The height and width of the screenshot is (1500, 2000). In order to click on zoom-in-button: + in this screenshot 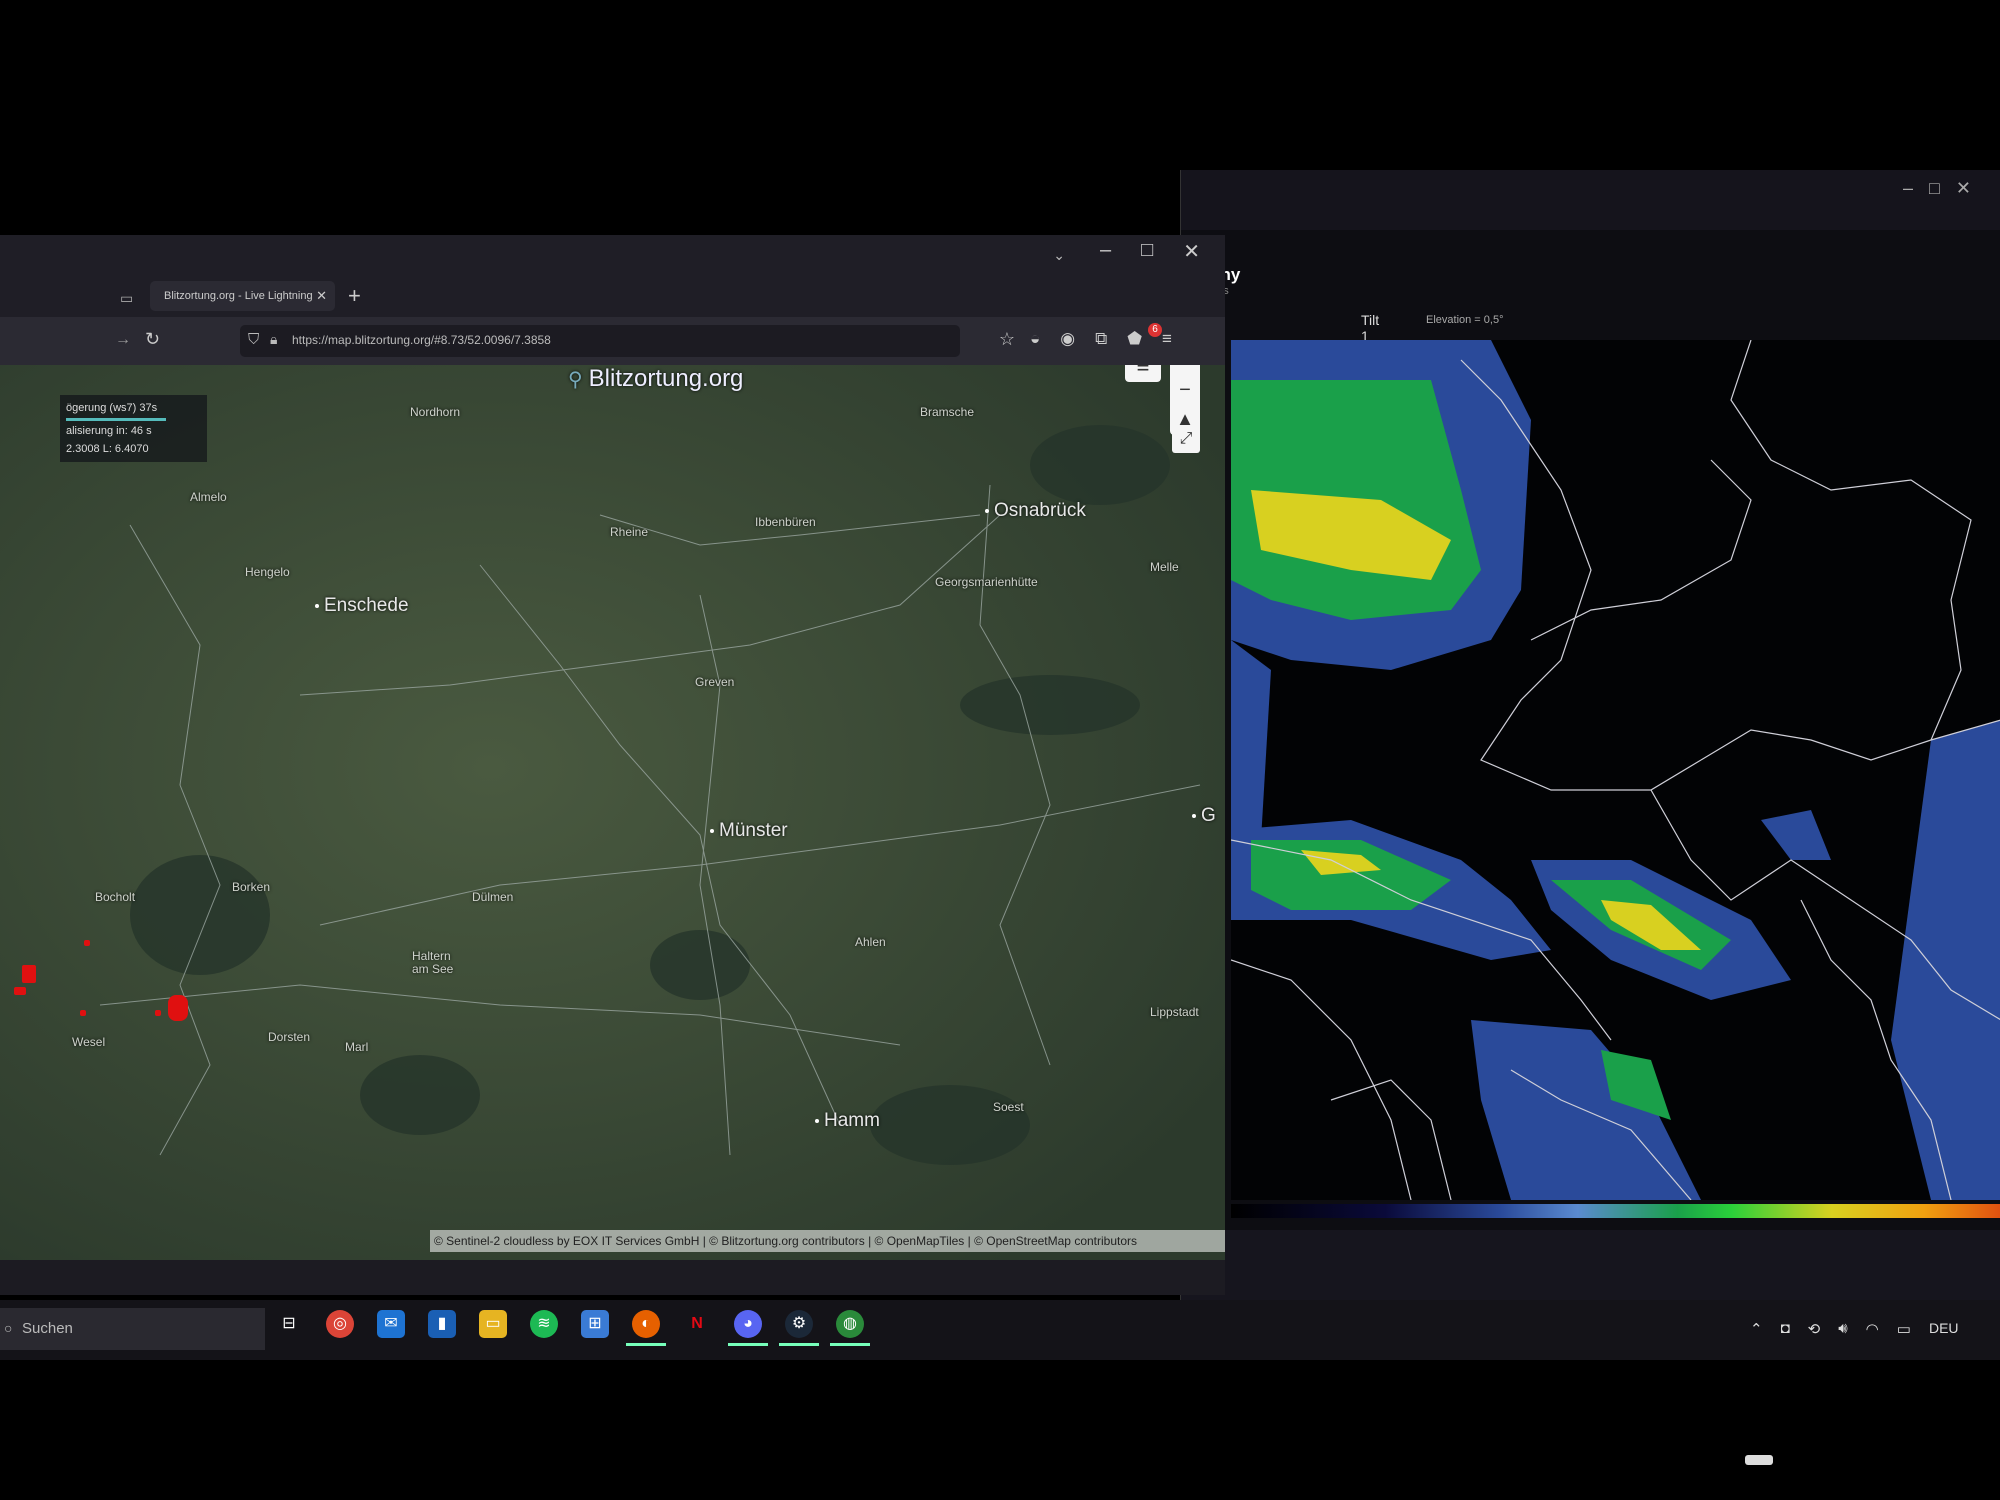, I will do `click(1185, 370)`.